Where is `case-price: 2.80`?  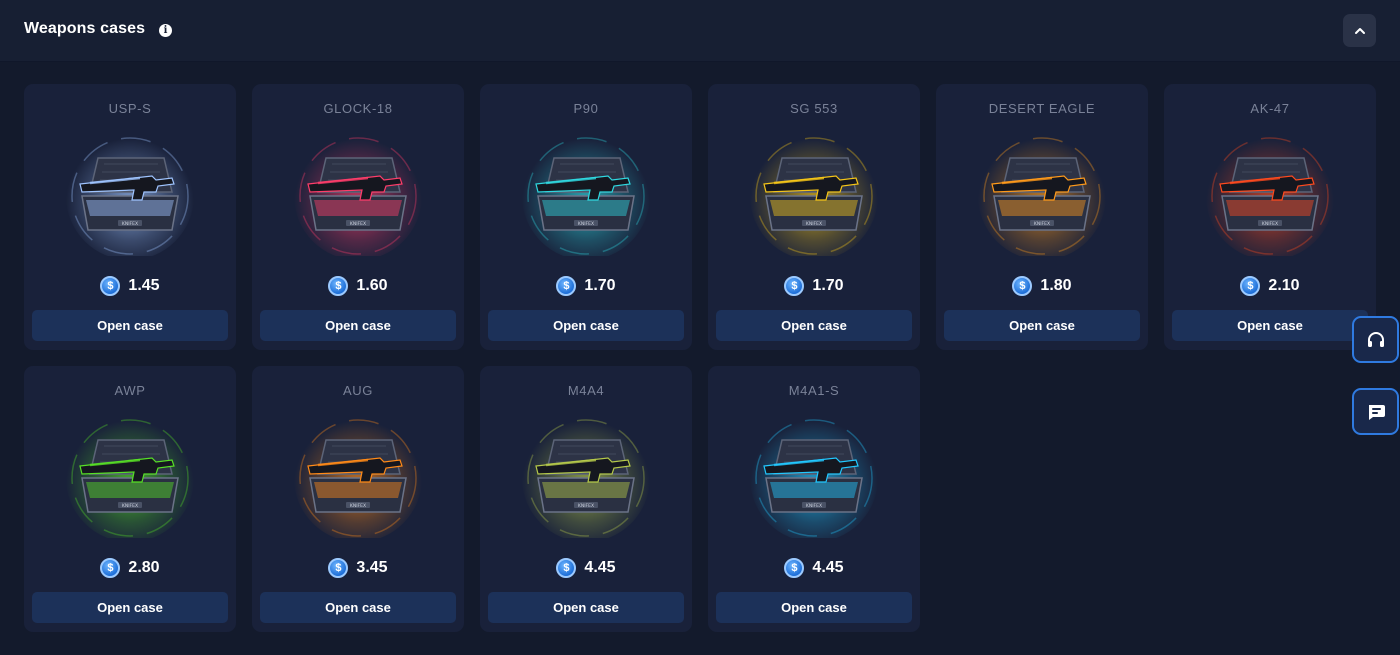
case-price: 2.80 is located at coordinates (144, 567).